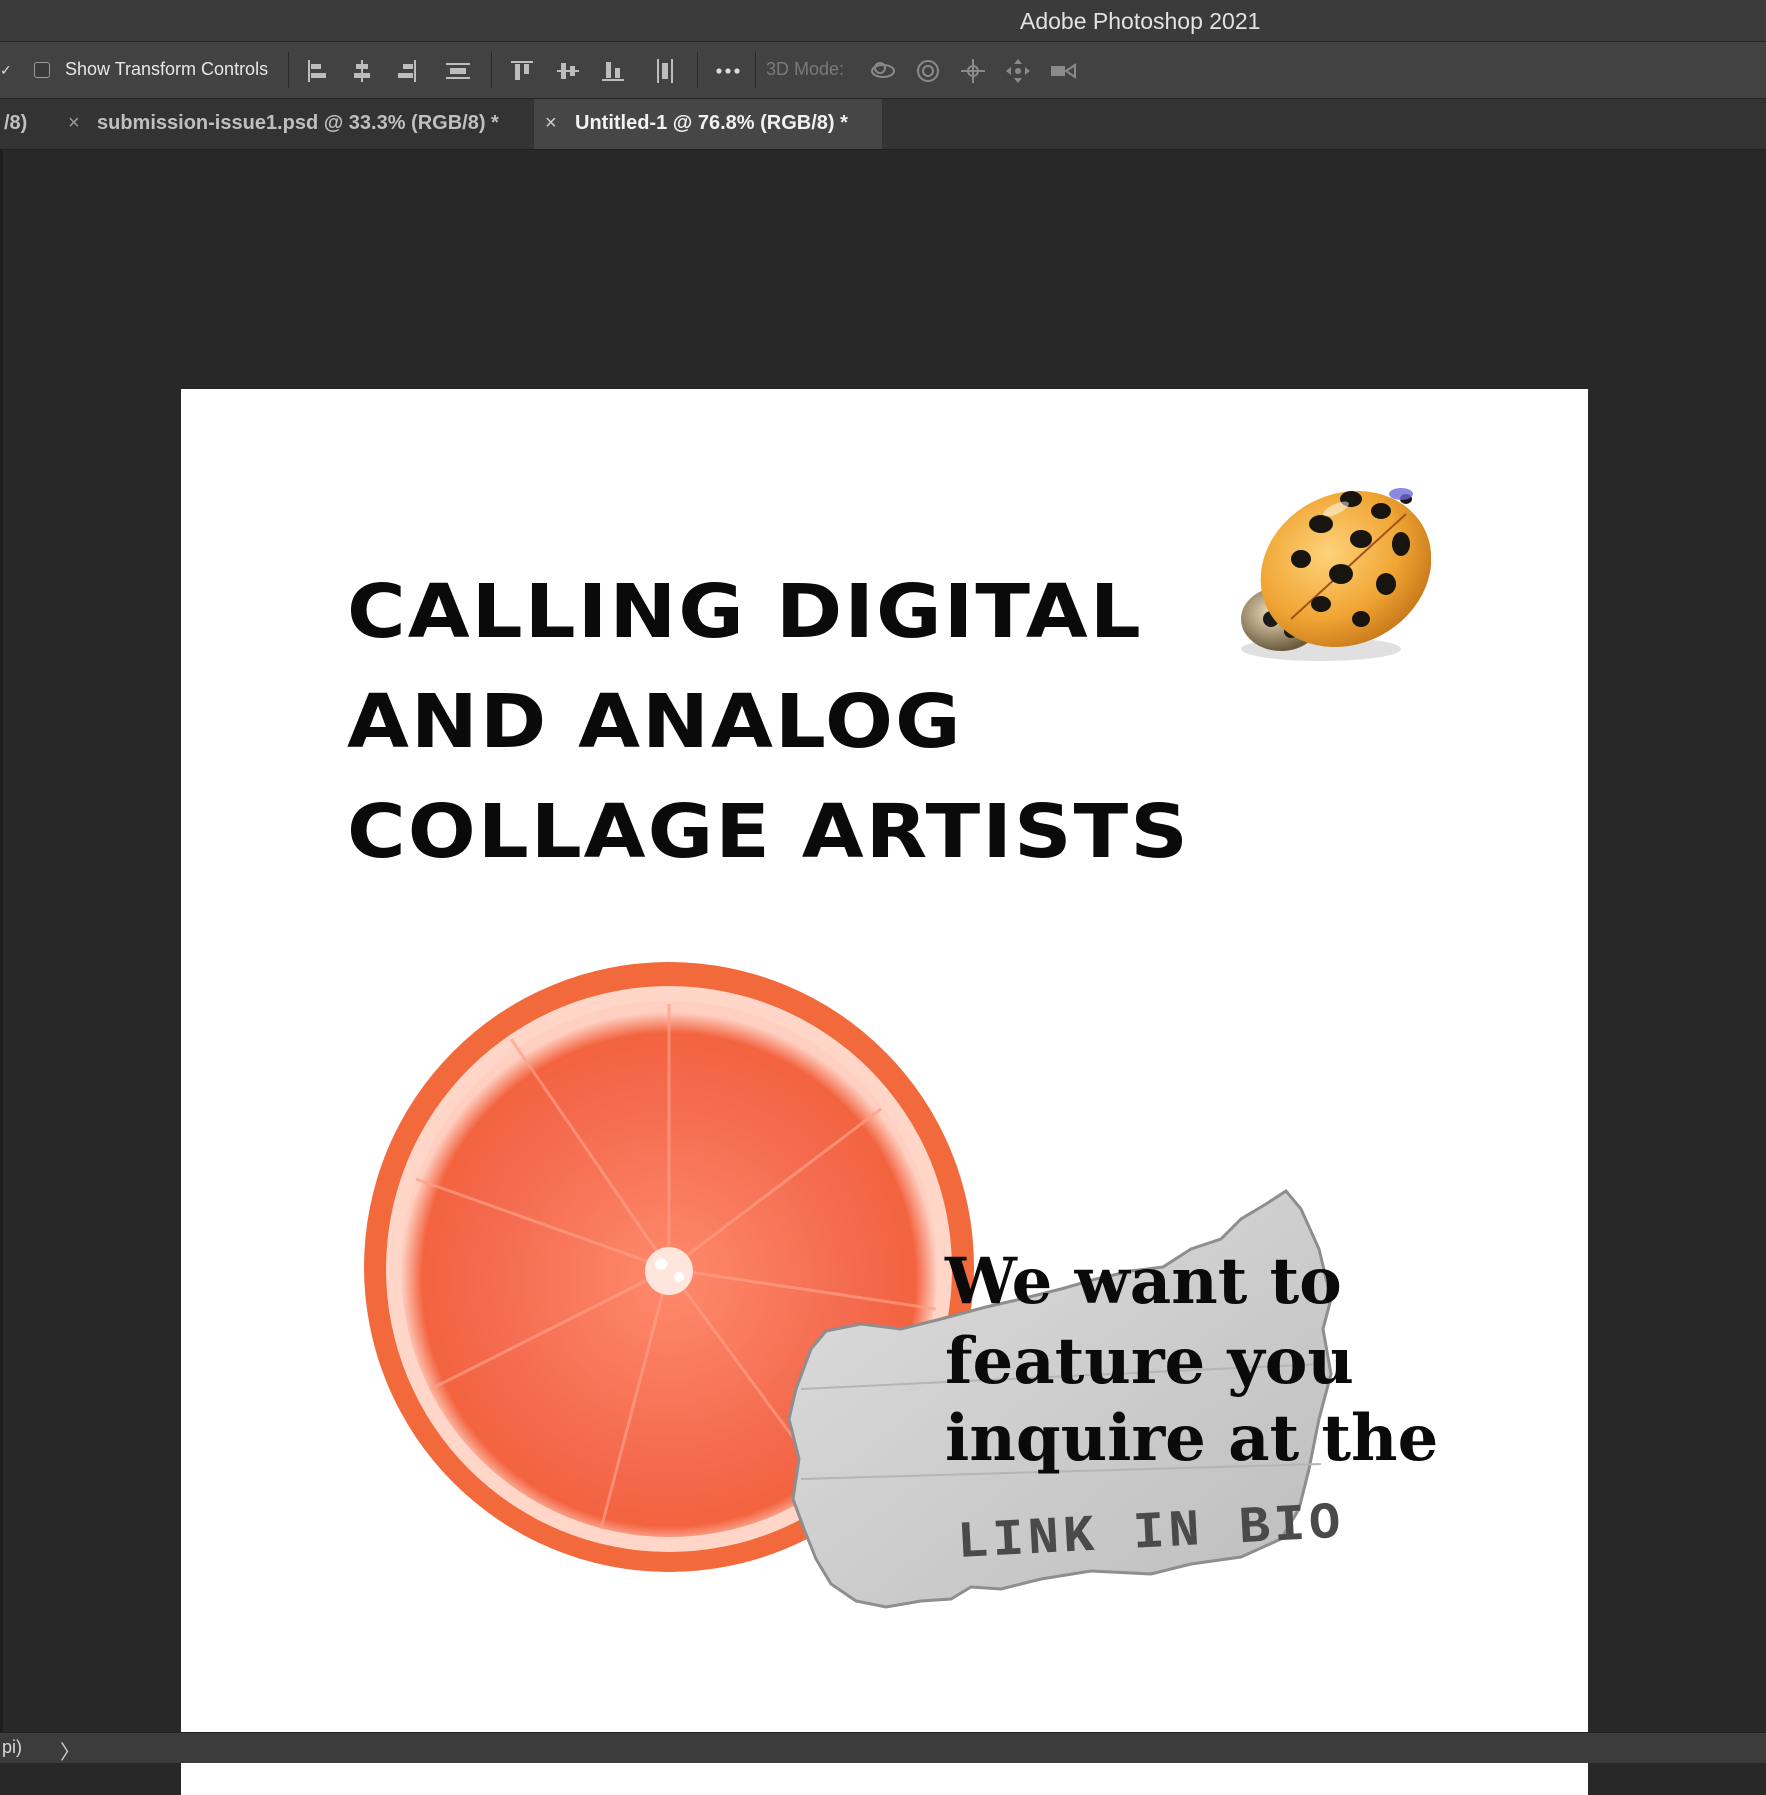  What do you see at coordinates (745, 612) in the screenshot?
I see `headline-line-1: CALLING DIGITAL` at bounding box center [745, 612].